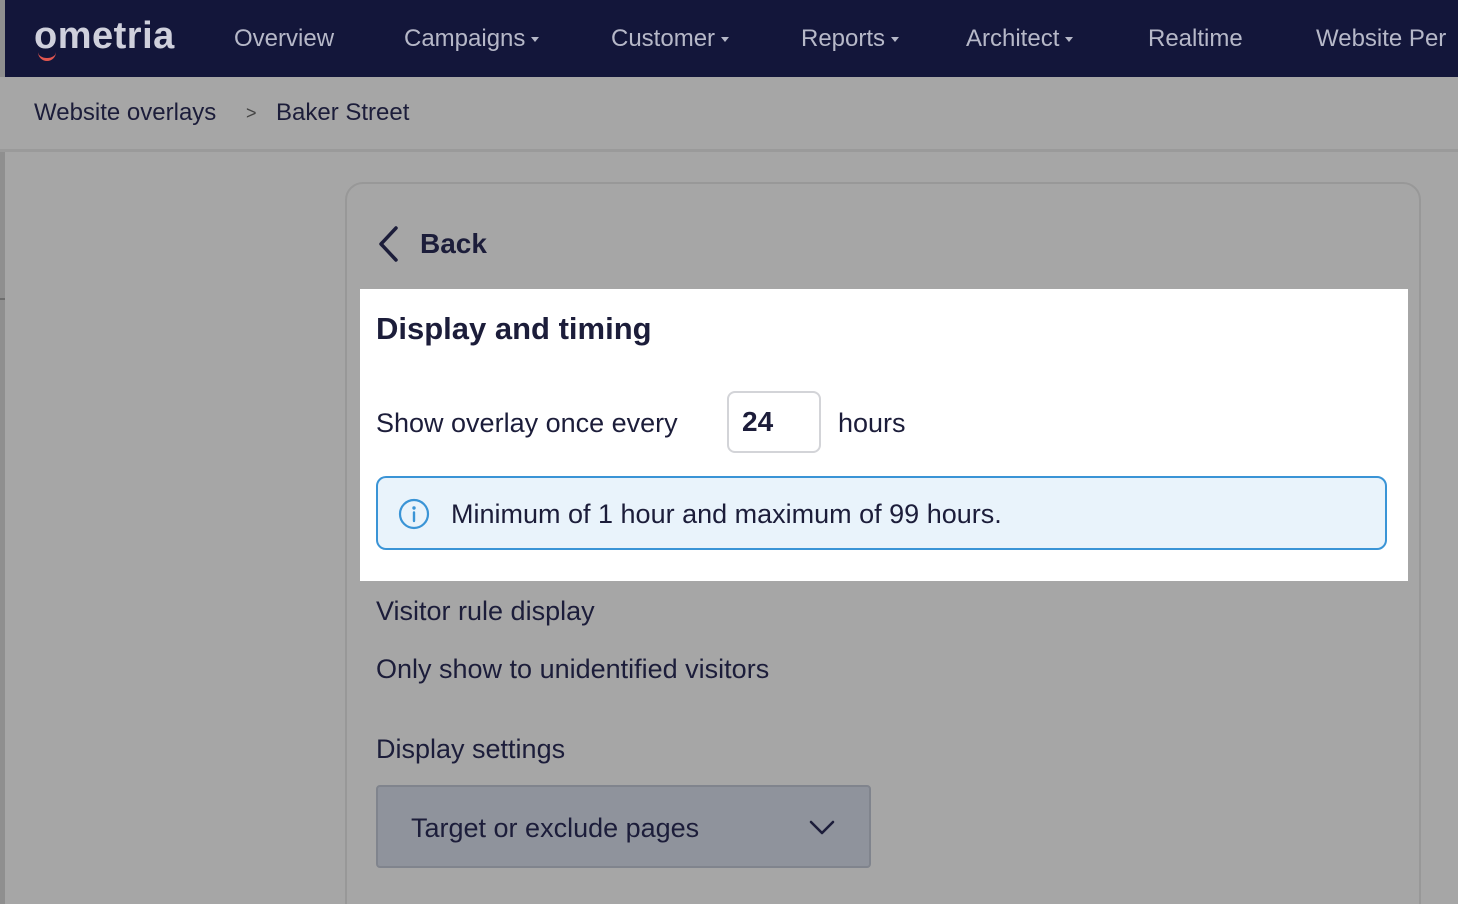  I want to click on nav-item-label: Realtime, so click(1195, 38).